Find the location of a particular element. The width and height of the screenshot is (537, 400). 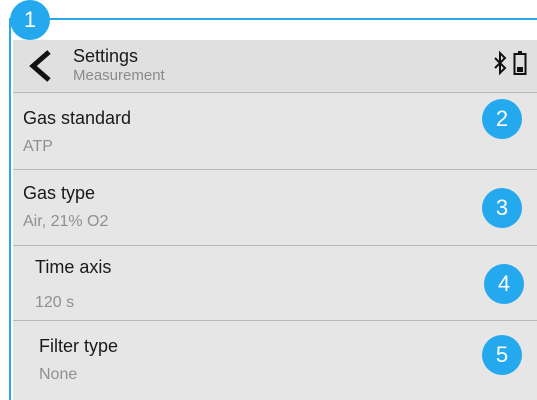

gas-type-label: Gas type is located at coordinates (59, 193).